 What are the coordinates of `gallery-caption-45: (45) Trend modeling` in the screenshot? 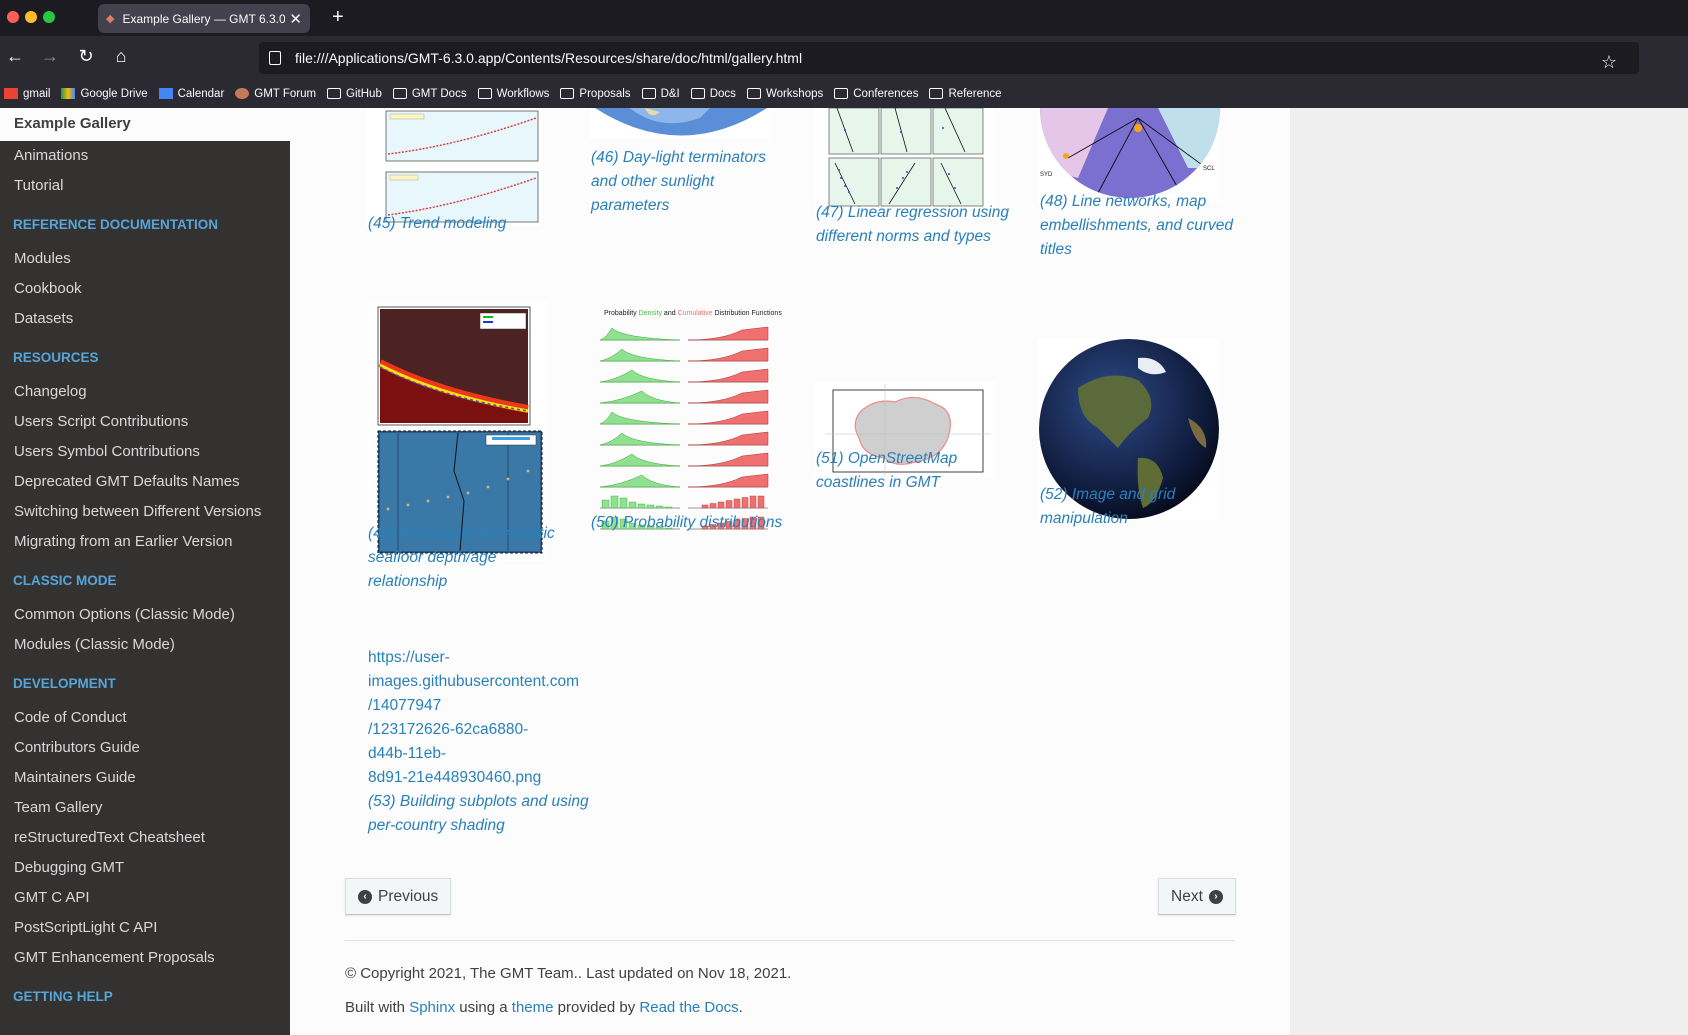 It's located at (468, 224).